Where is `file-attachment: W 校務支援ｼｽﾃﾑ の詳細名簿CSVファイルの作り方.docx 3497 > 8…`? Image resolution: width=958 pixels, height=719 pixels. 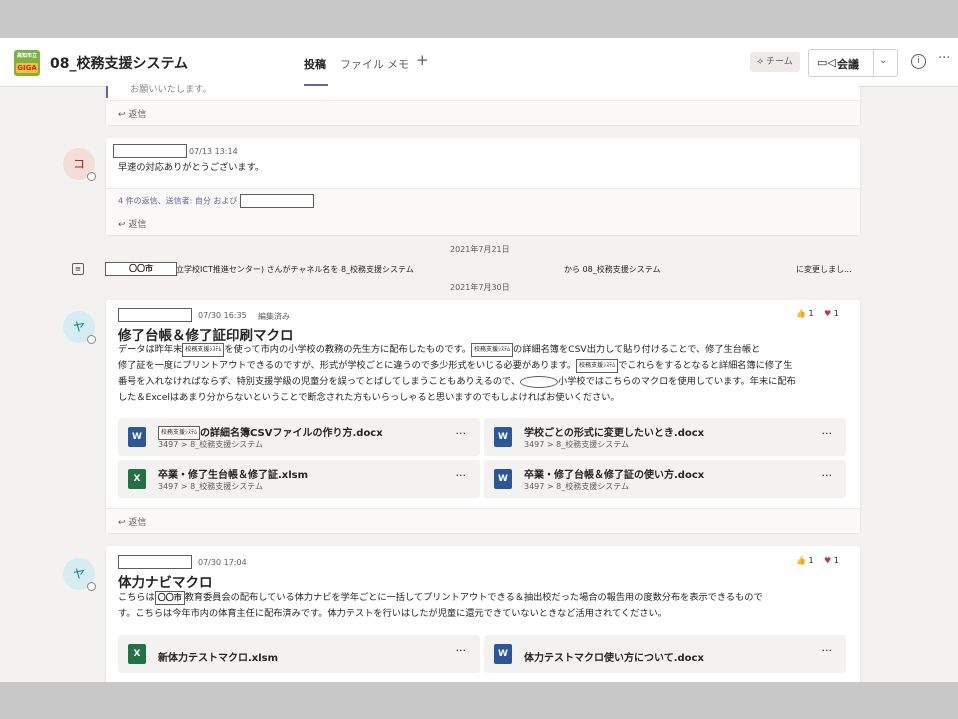 file-attachment: W 校務支援ｼｽﾃﾑ の詳細名簿CSVファイルの作り方.docx 3497 > 8… is located at coordinates (299, 437).